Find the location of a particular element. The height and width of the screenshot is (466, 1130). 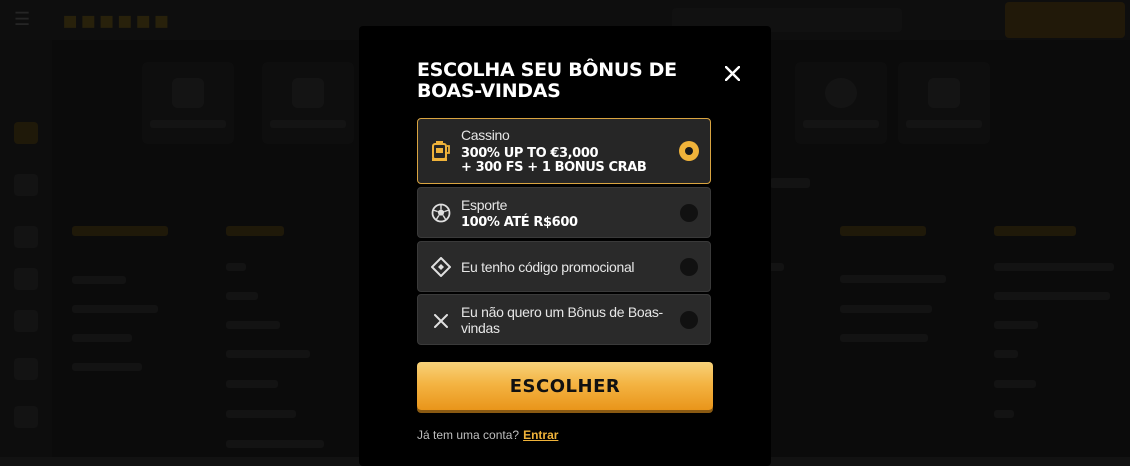

bonus-option-promo-code: Eu tenho código promocional is located at coordinates (564, 266).